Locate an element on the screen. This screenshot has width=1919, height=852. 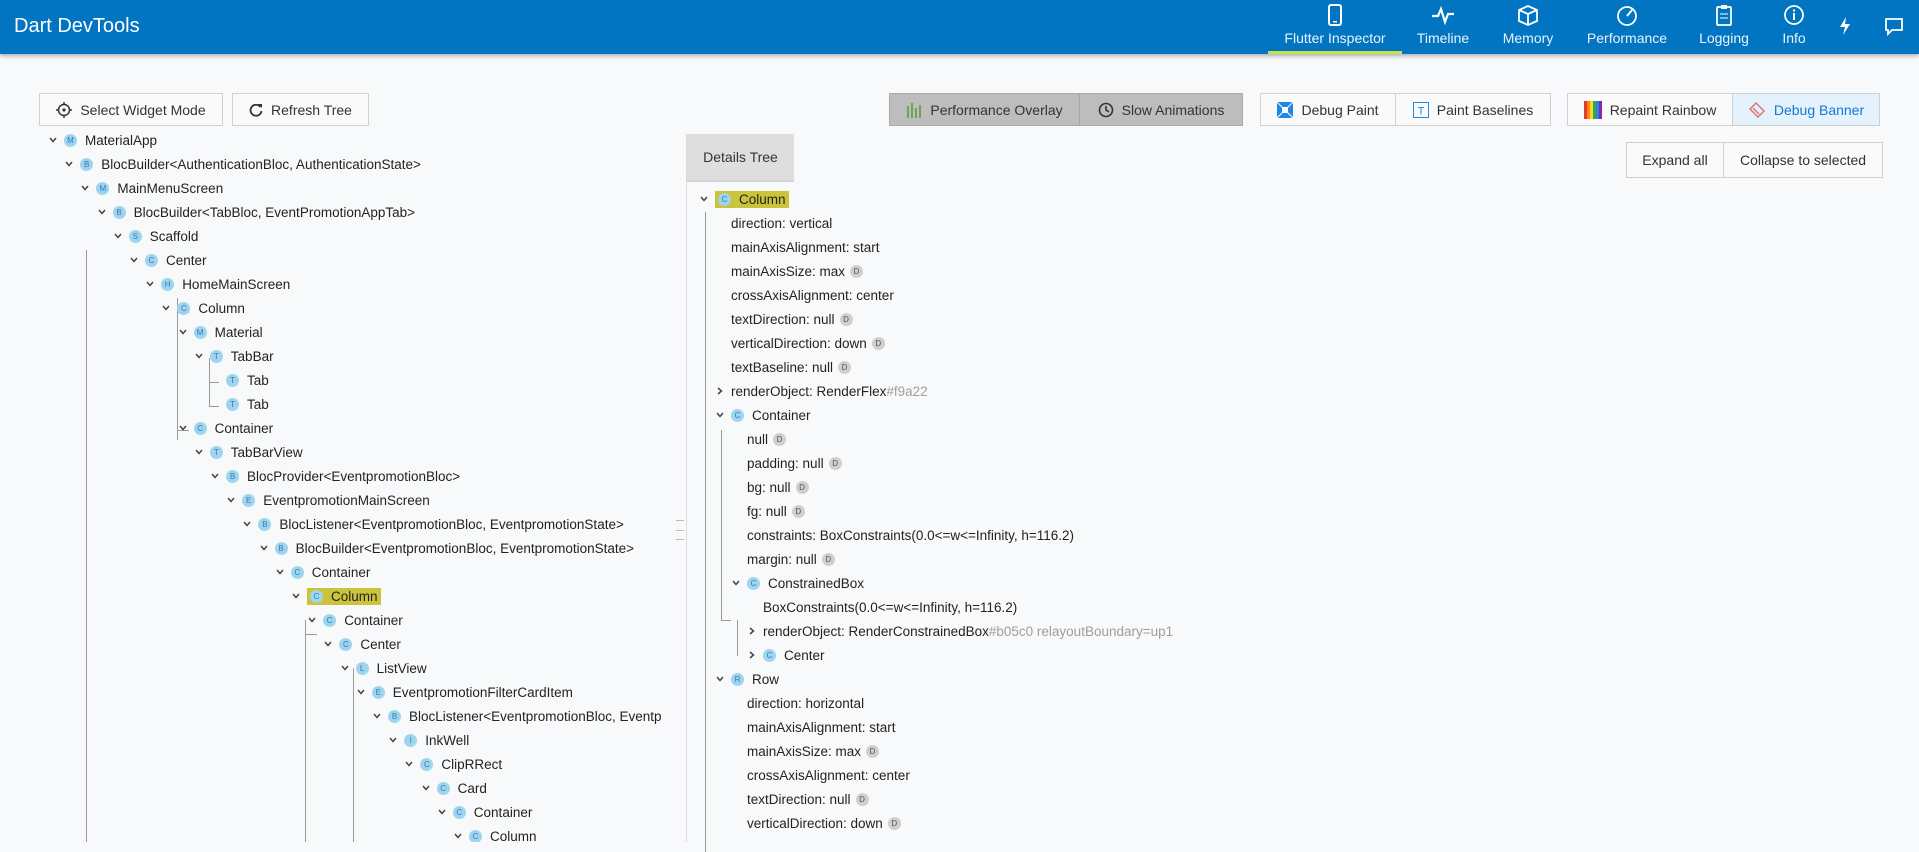
tree-node-label: Tab is located at coordinates (258, 404).